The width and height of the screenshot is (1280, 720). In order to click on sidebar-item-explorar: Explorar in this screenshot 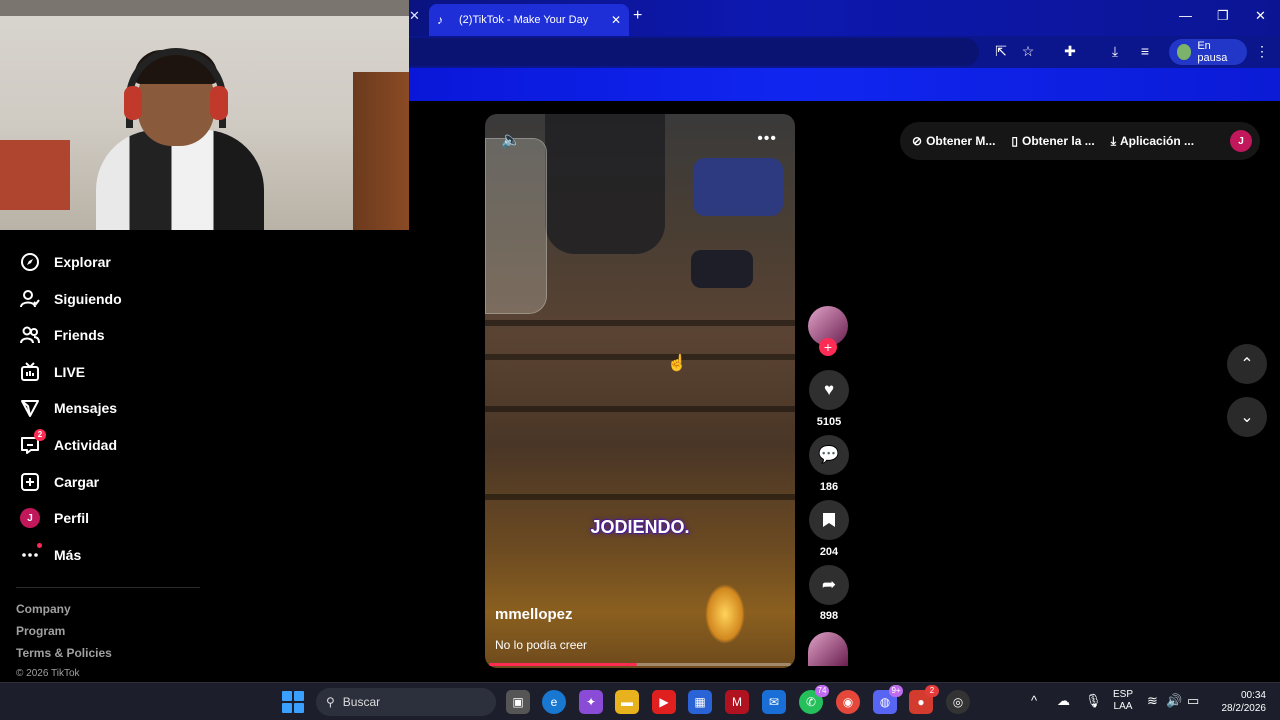, I will do `click(65, 262)`.